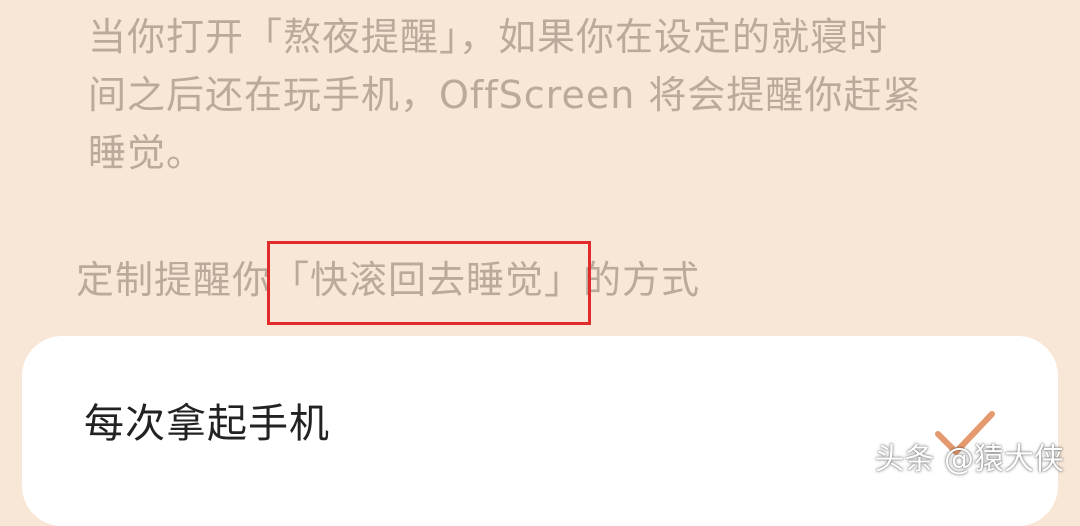  What do you see at coordinates (505, 95) in the screenshot?
I see `description-line-2: 间之后还在玩手机，OffScreen 将会提醒你赶紧` at bounding box center [505, 95].